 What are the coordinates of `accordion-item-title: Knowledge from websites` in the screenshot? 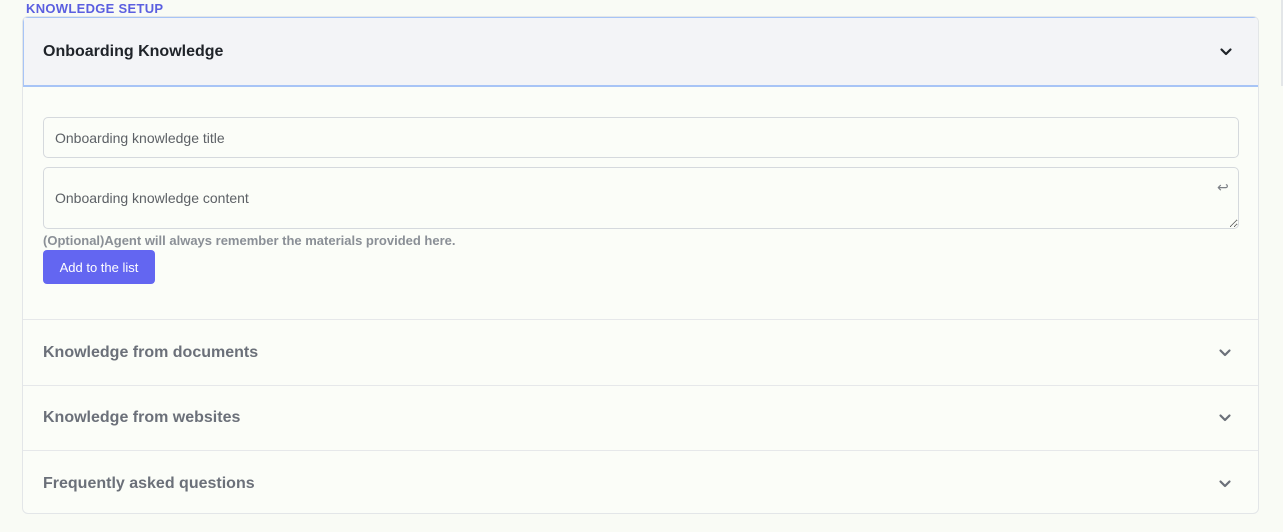 It's located at (142, 417).